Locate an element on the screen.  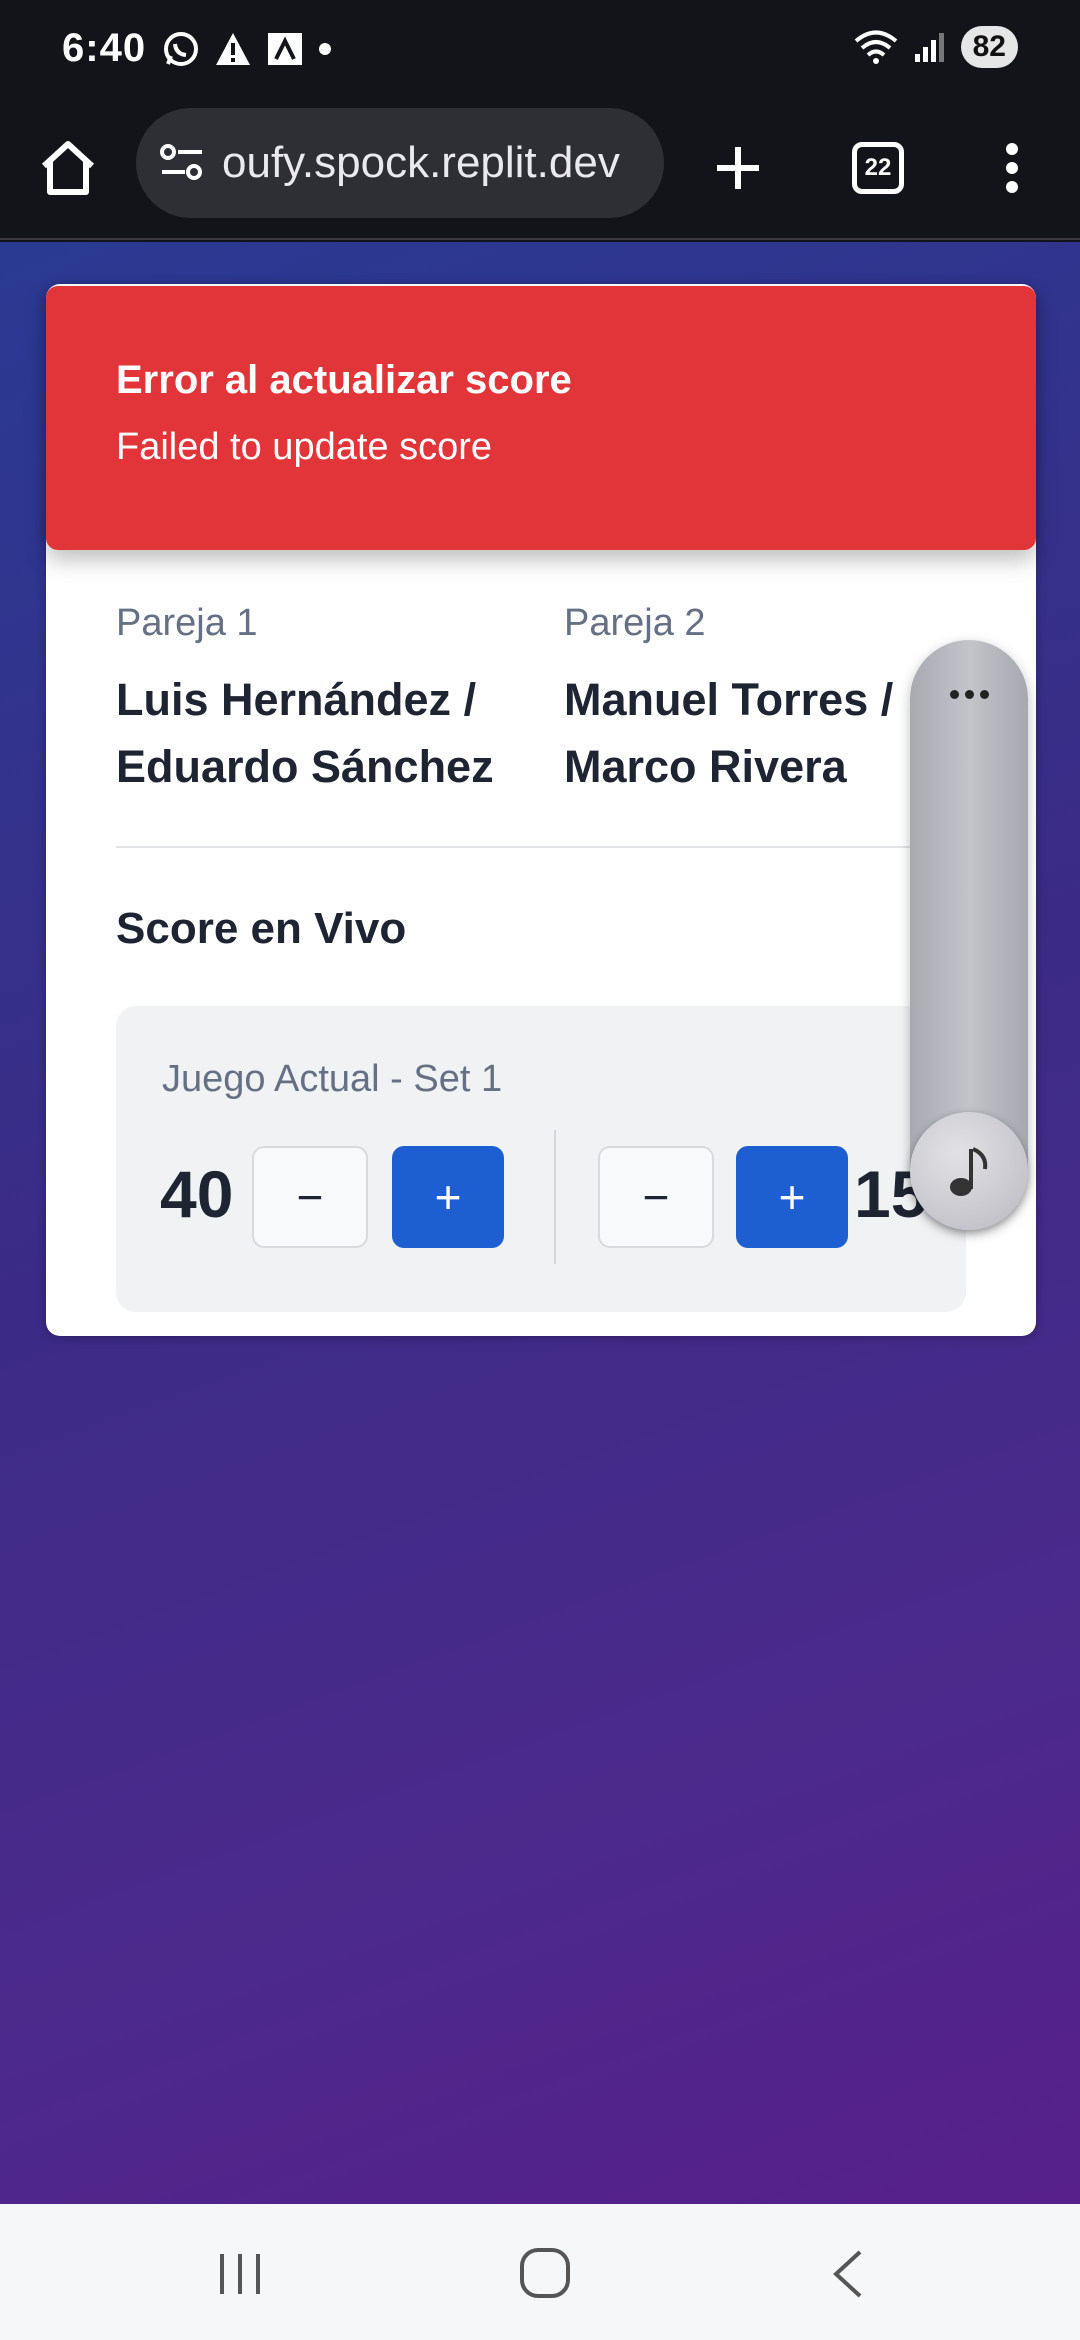
pair2-player1: Manuel Torres / is located at coordinates (729, 699).